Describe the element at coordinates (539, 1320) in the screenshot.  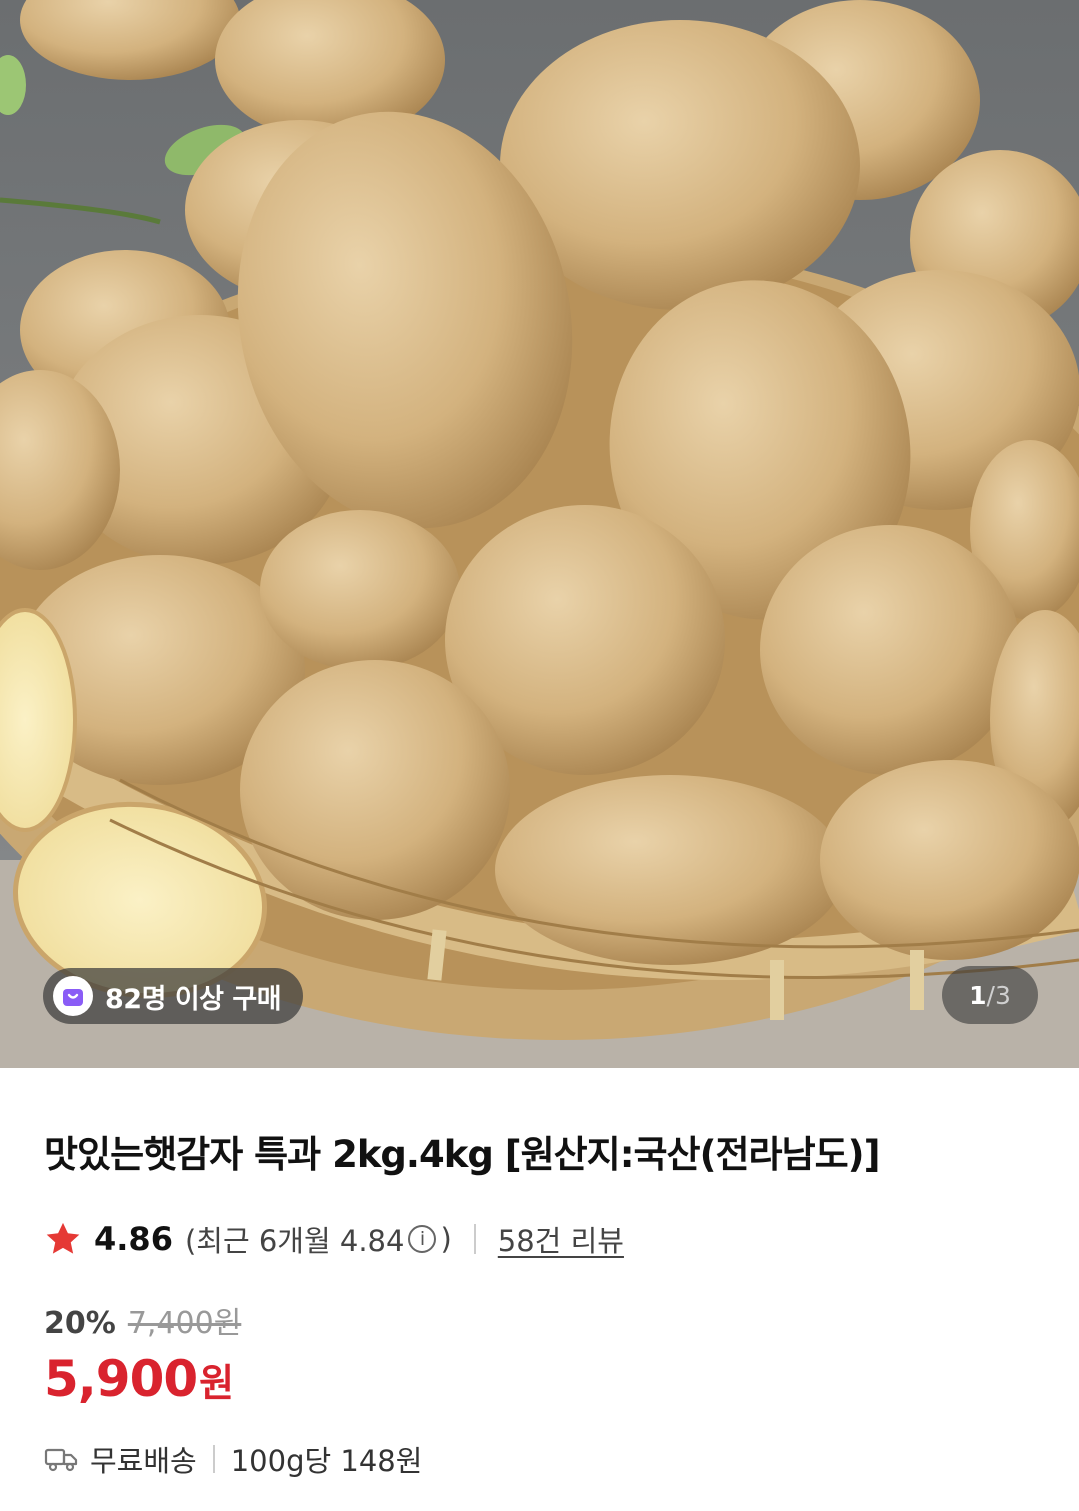
I see `discount-row: 20% 7,400원` at that location.